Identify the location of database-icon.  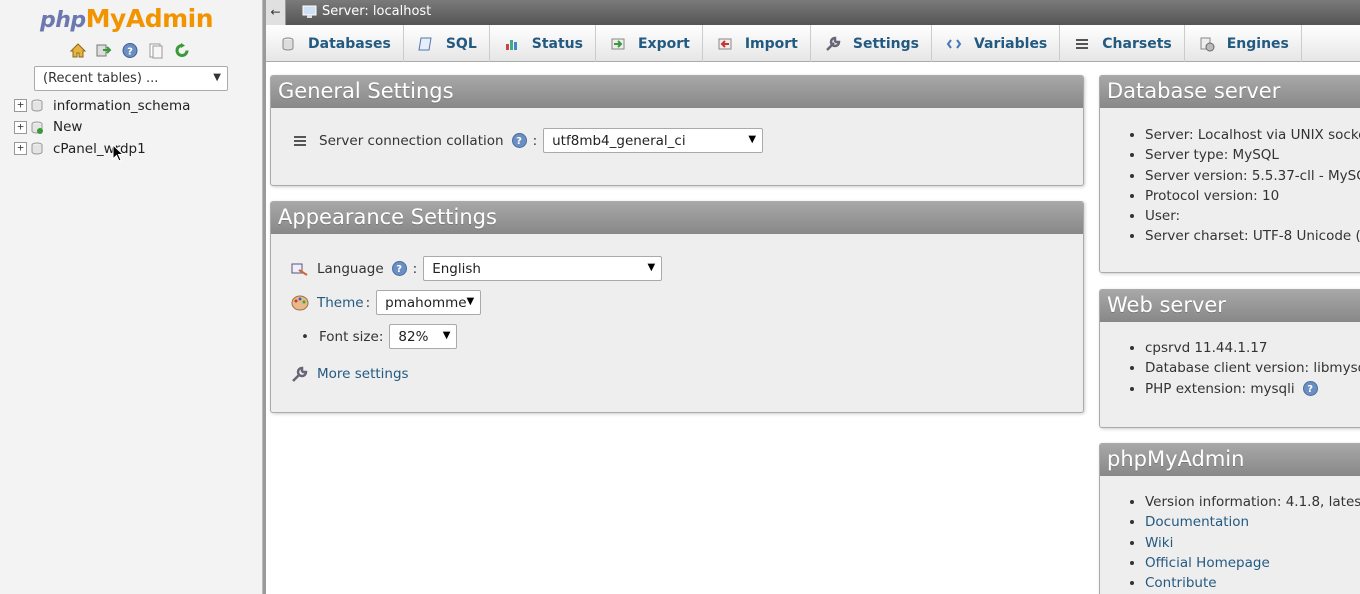
(288, 43).